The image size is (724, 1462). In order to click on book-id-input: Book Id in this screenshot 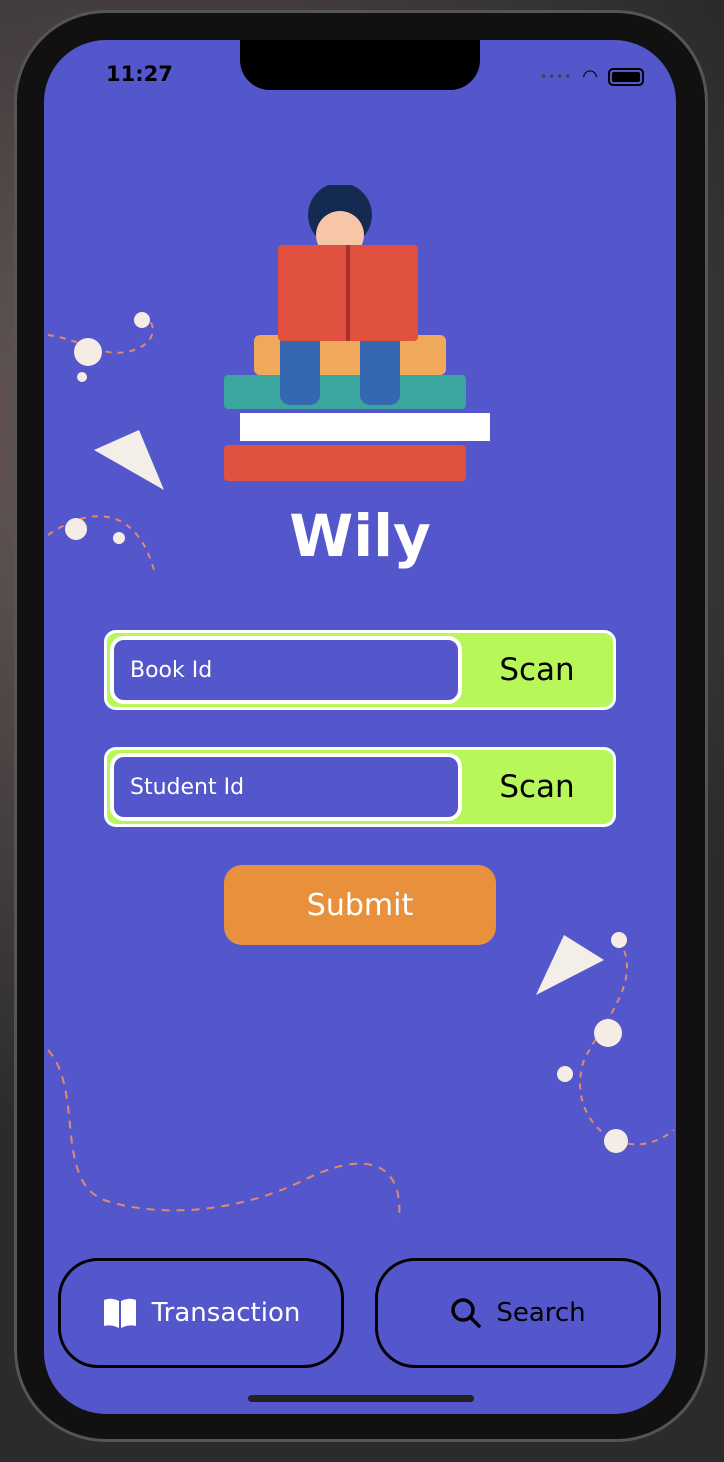, I will do `click(286, 670)`.